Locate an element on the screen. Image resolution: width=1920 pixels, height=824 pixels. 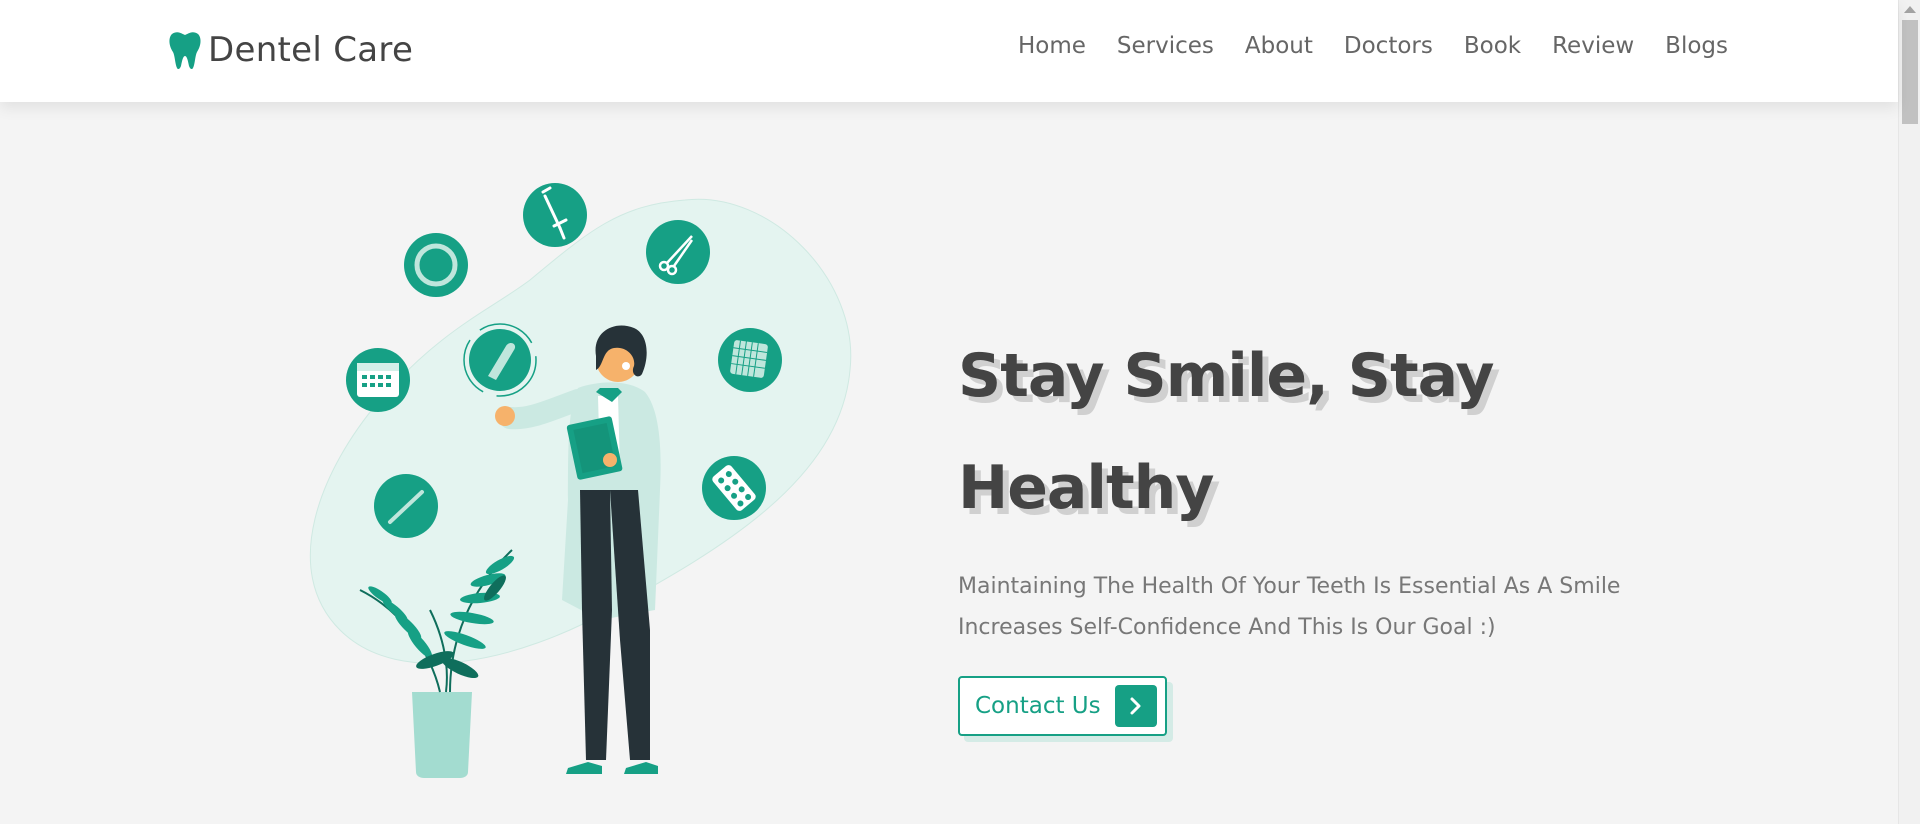
brand-logo: Dentel Care is located at coordinates (290, 50).